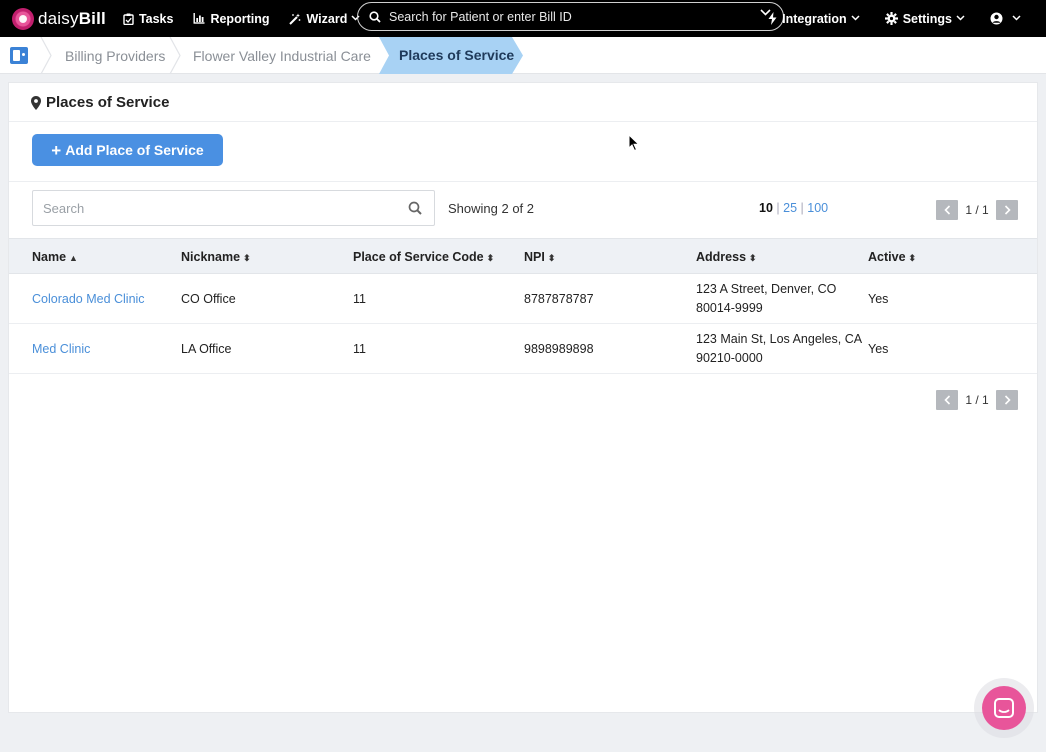 This screenshot has width=1046, height=752. I want to click on nav-wizard: Wizard, so click(327, 19).